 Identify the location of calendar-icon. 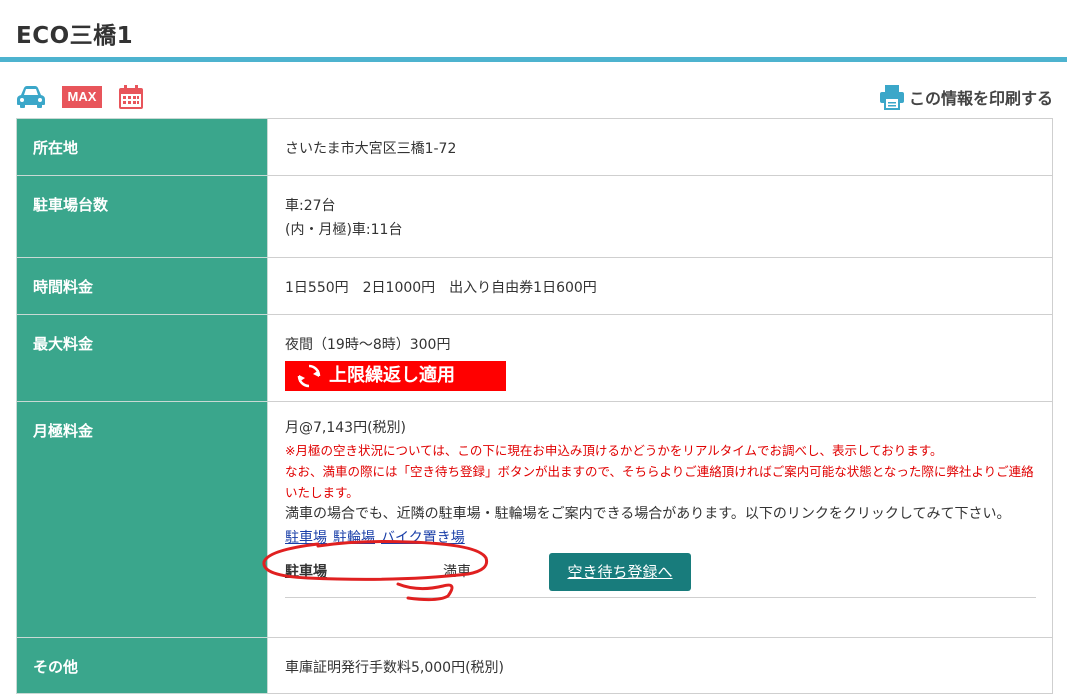
(131, 97).